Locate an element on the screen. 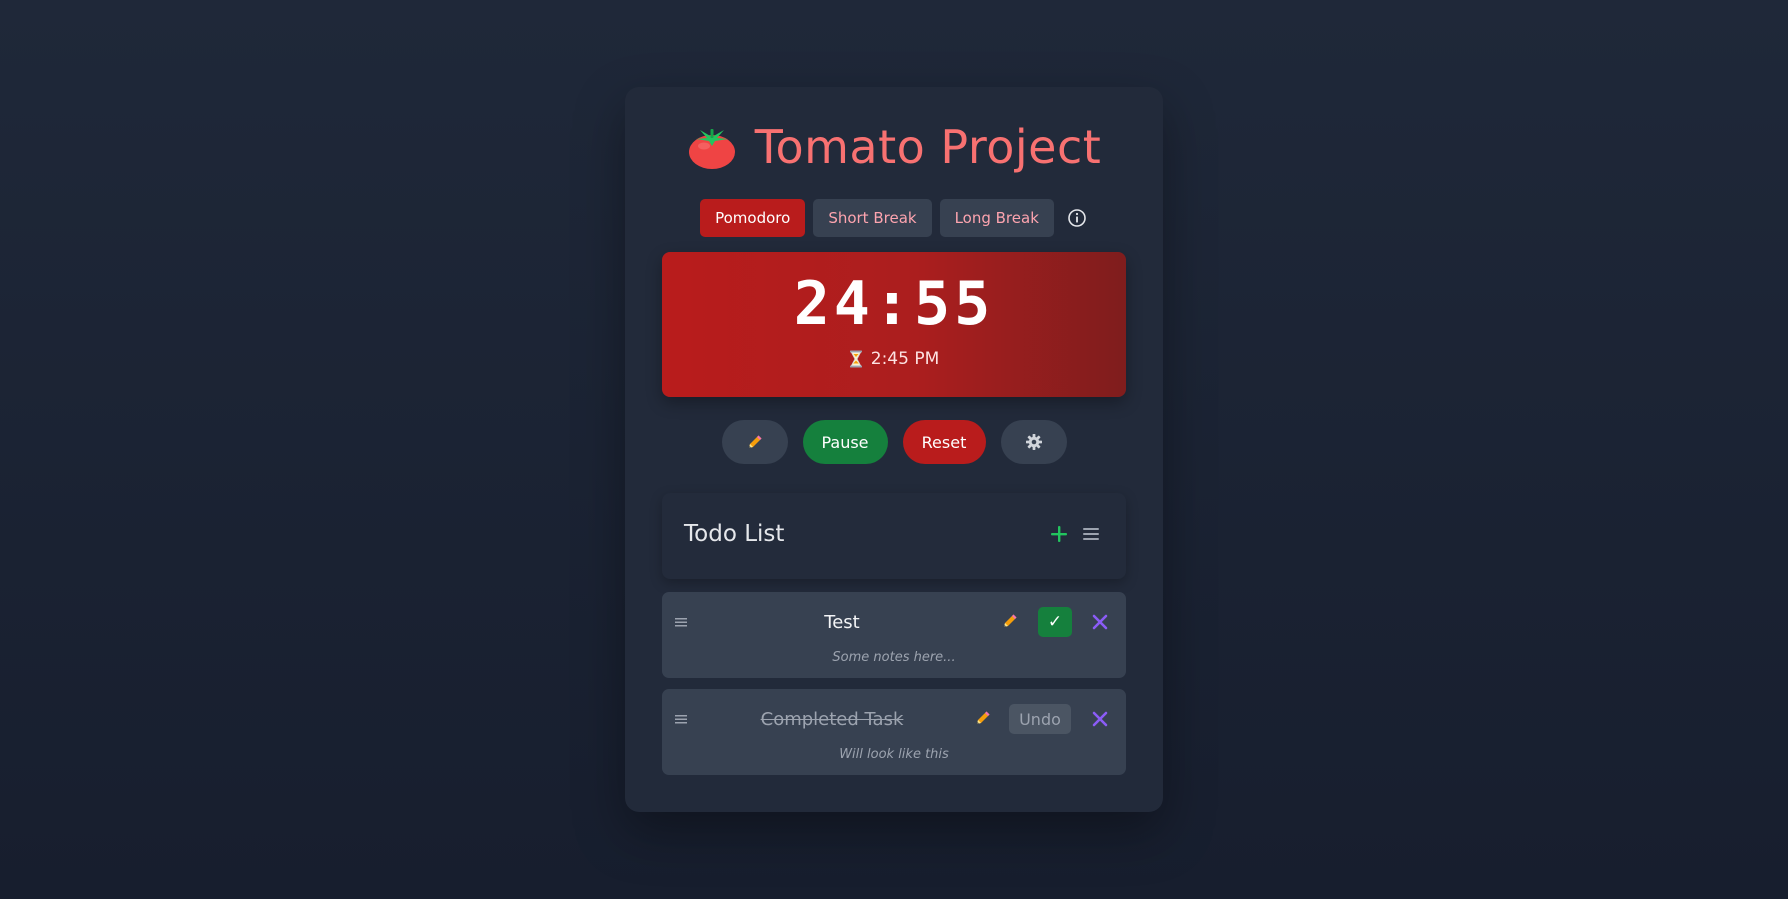 The height and width of the screenshot is (899, 1788). end-time-label: 2:45 PM is located at coordinates (905, 359).